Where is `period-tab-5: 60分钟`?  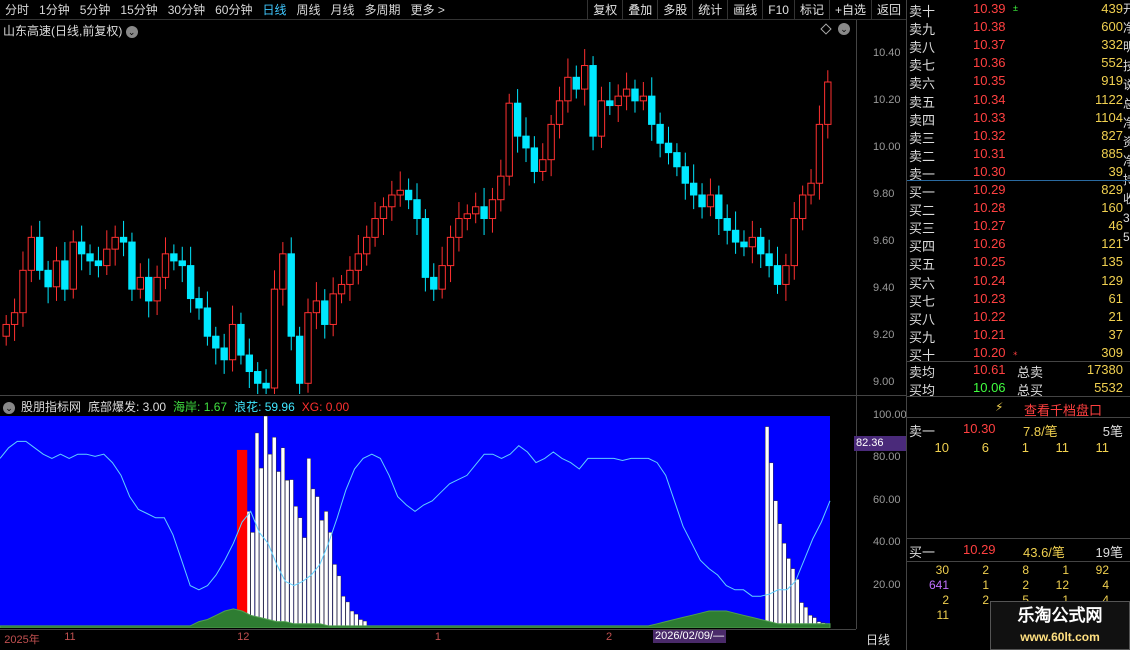
period-tab-5: 60分钟 is located at coordinates (233, 10).